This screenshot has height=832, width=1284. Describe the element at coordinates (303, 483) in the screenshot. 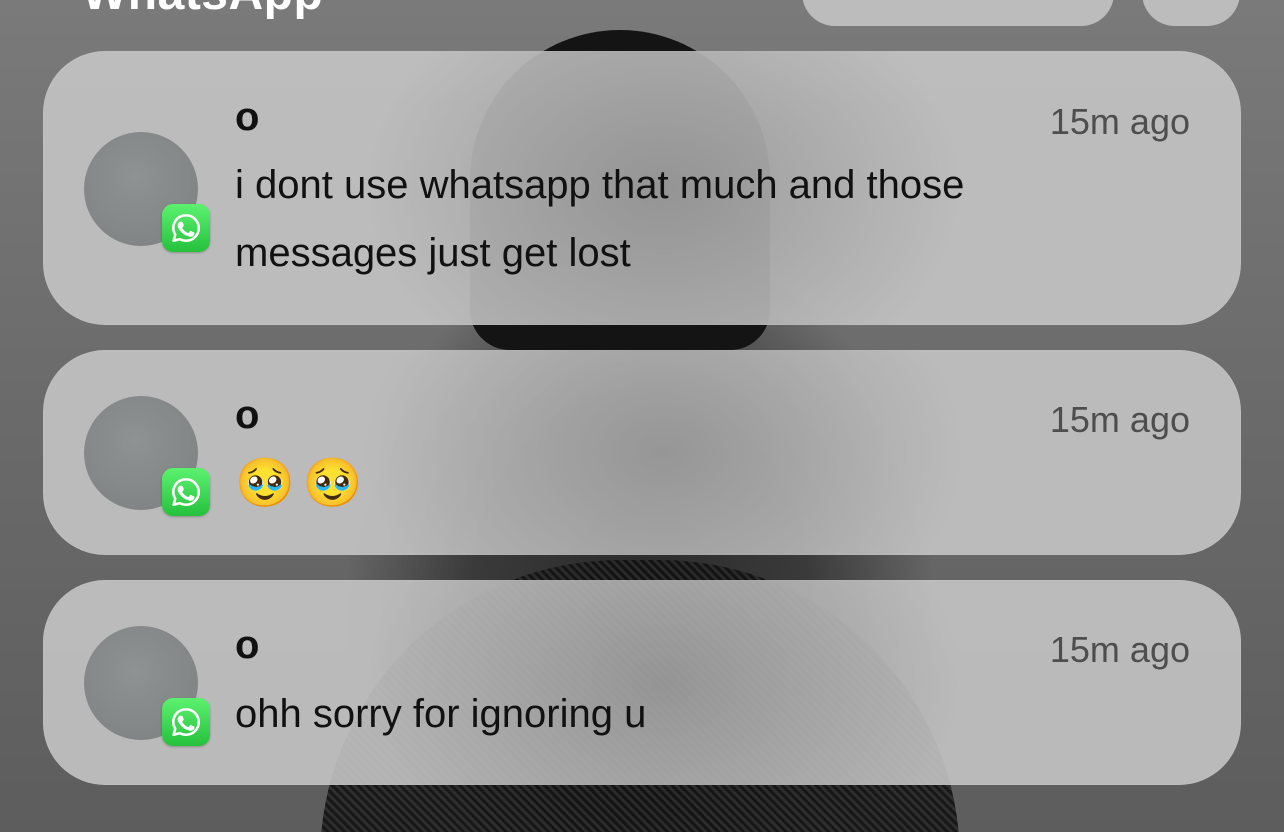

I see `message-text: 🥹🥹` at that location.